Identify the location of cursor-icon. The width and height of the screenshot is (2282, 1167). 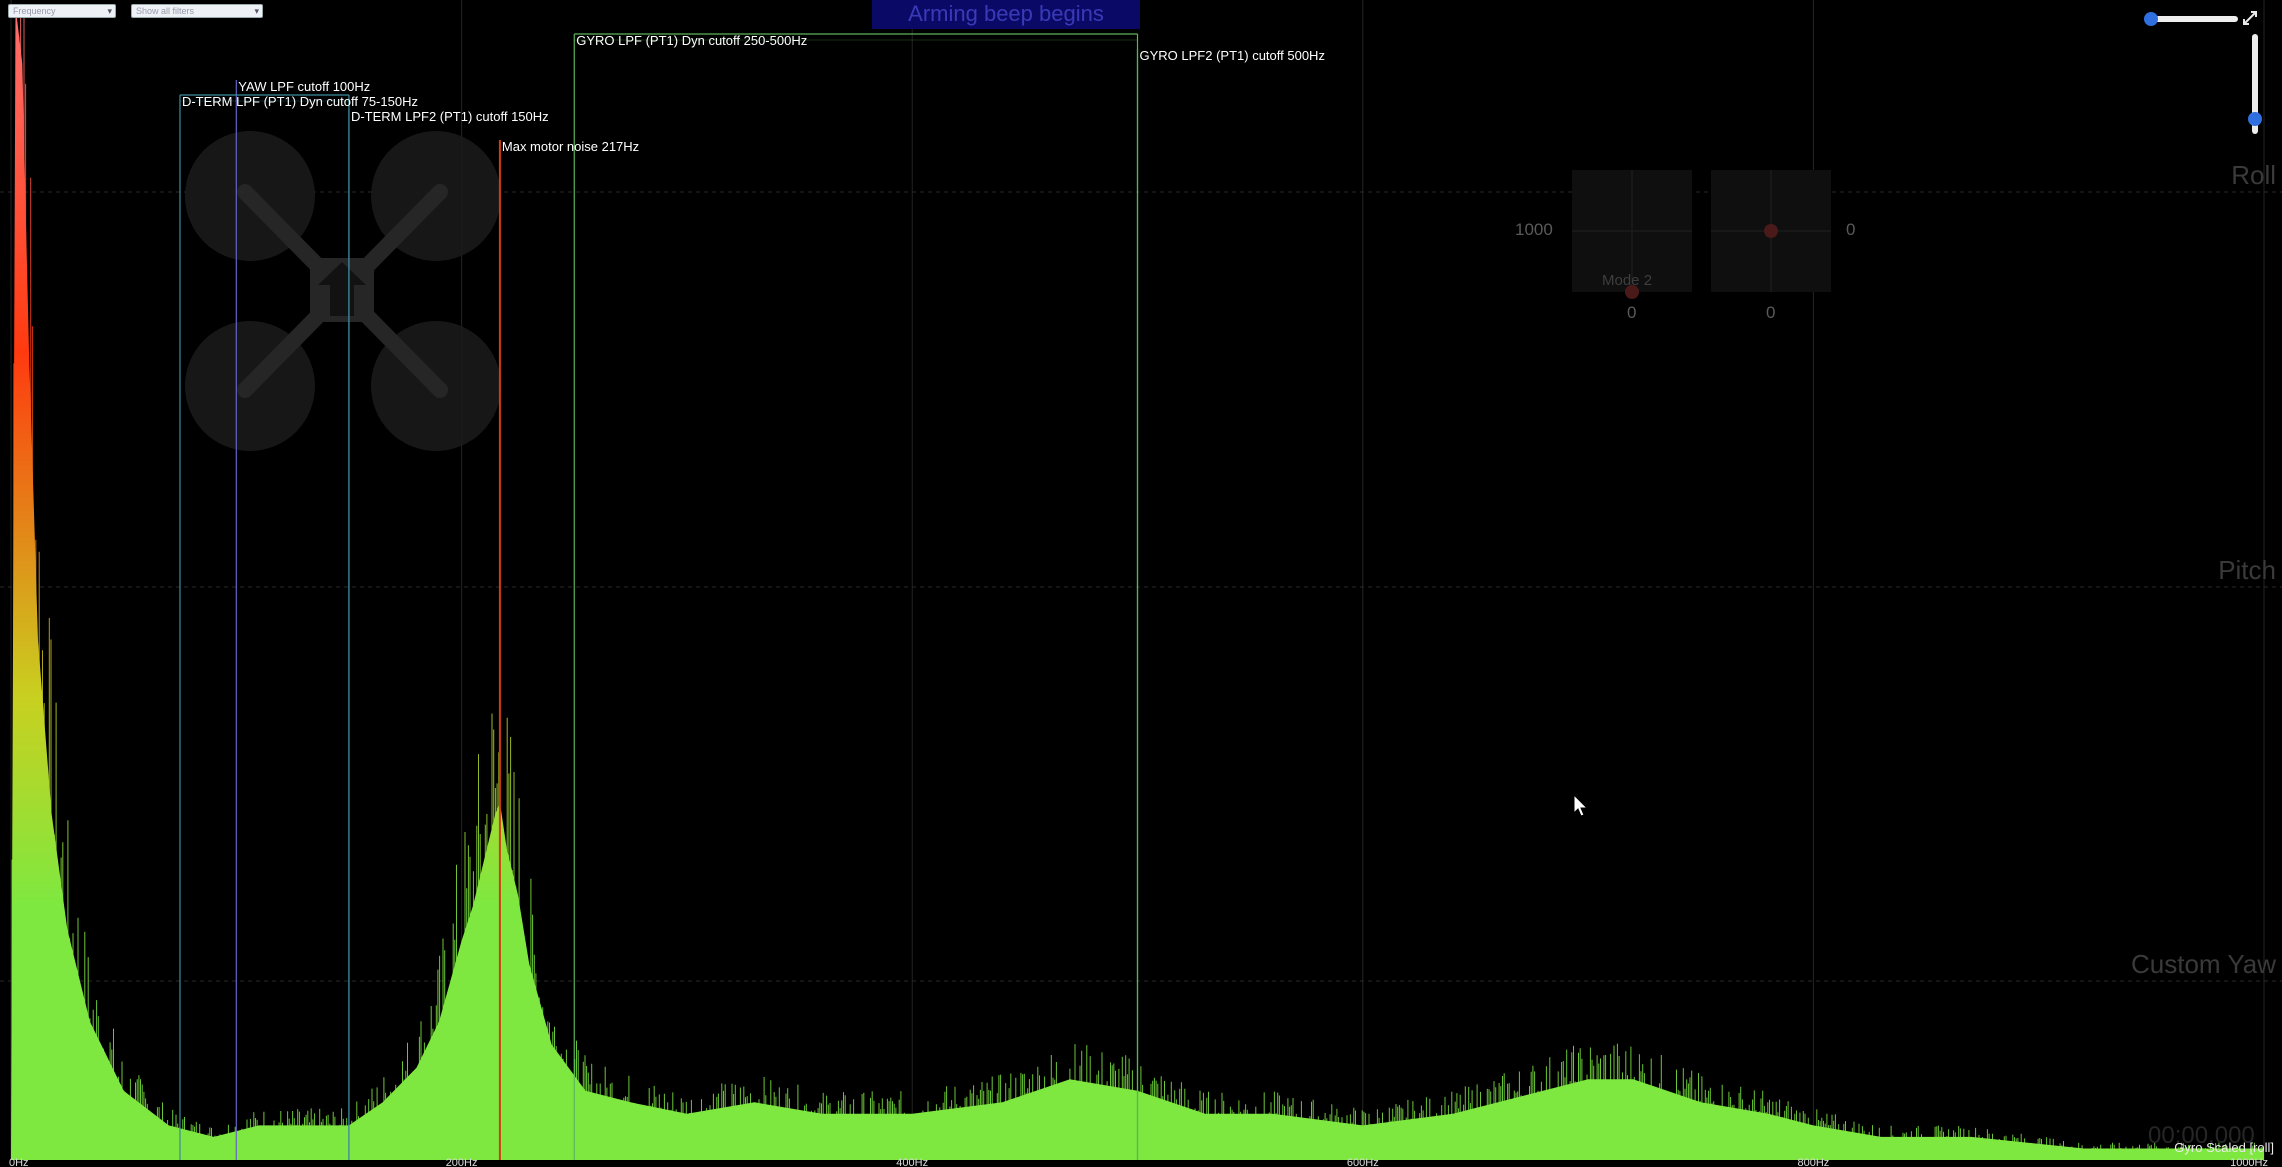
(1581, 805).